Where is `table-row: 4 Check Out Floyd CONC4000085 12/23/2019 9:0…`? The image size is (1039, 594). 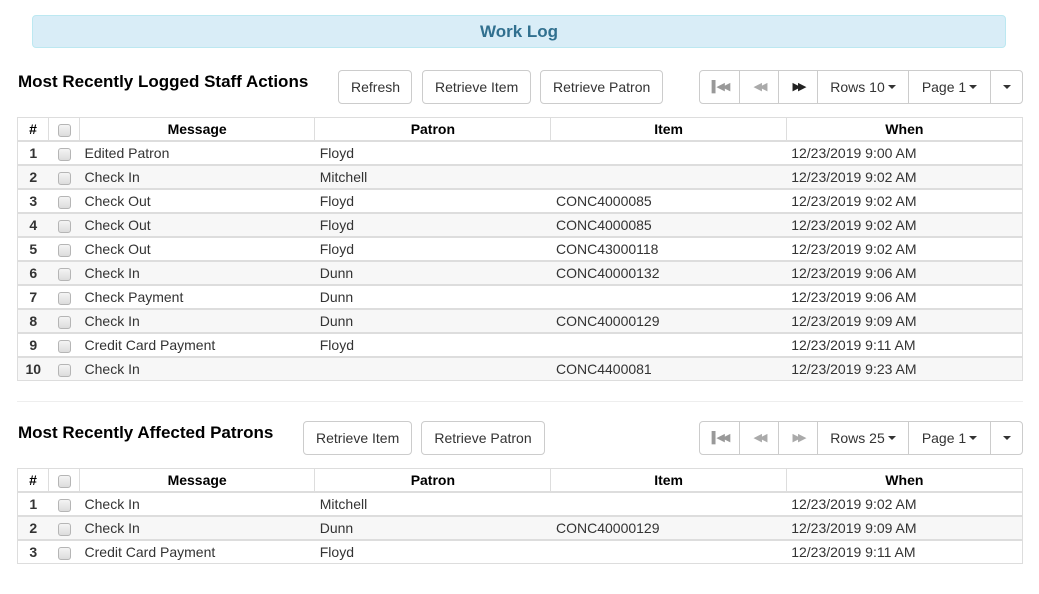
table-row: 4 Check Out Floyd CONC4000085 12/23/2019 9:0… is located at coordinates (520, 224).